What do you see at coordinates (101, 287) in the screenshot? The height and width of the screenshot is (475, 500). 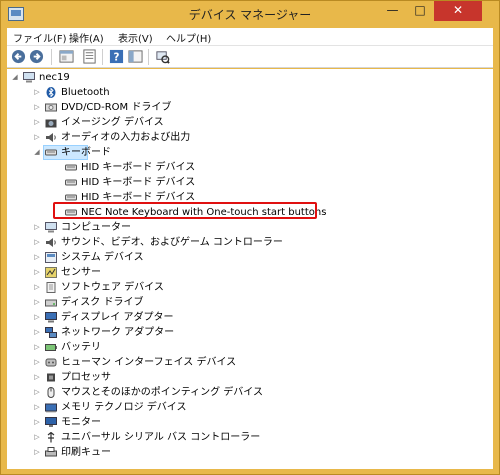 I see `tree-item-software-devices: ▷ ソフトウェア デバイス` at bounding box center [101, 287].